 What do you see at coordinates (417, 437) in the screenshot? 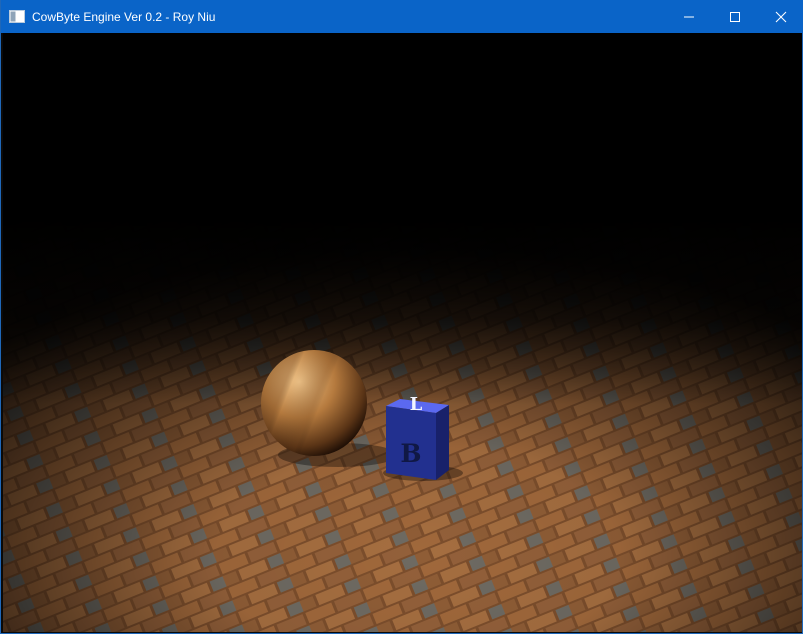
I see `letter-block-cube: L B` at bounding box center [417, 437].